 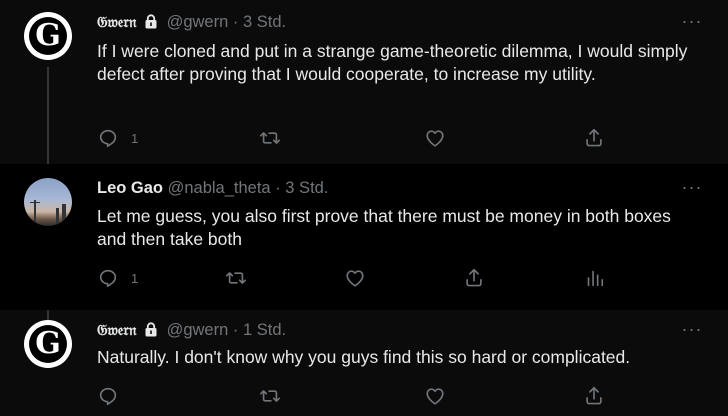 What do you see at coordinates (264, 330) in the screenshot?
I see `timestamp: 1 Std.` at bounding box center [264, 330].